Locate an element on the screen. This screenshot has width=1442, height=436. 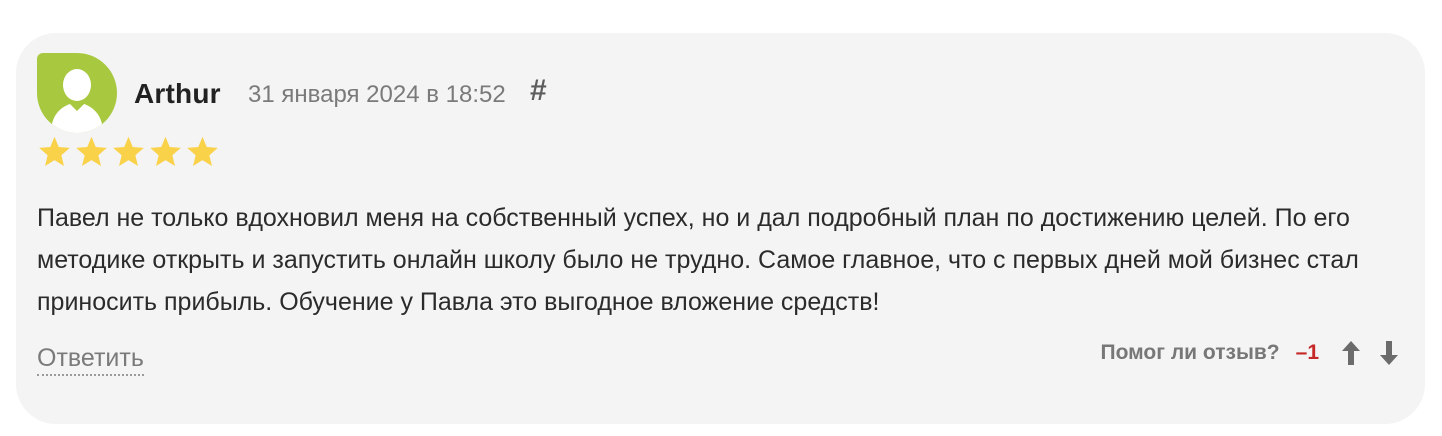
avatar is located at coordinates (77, 93).